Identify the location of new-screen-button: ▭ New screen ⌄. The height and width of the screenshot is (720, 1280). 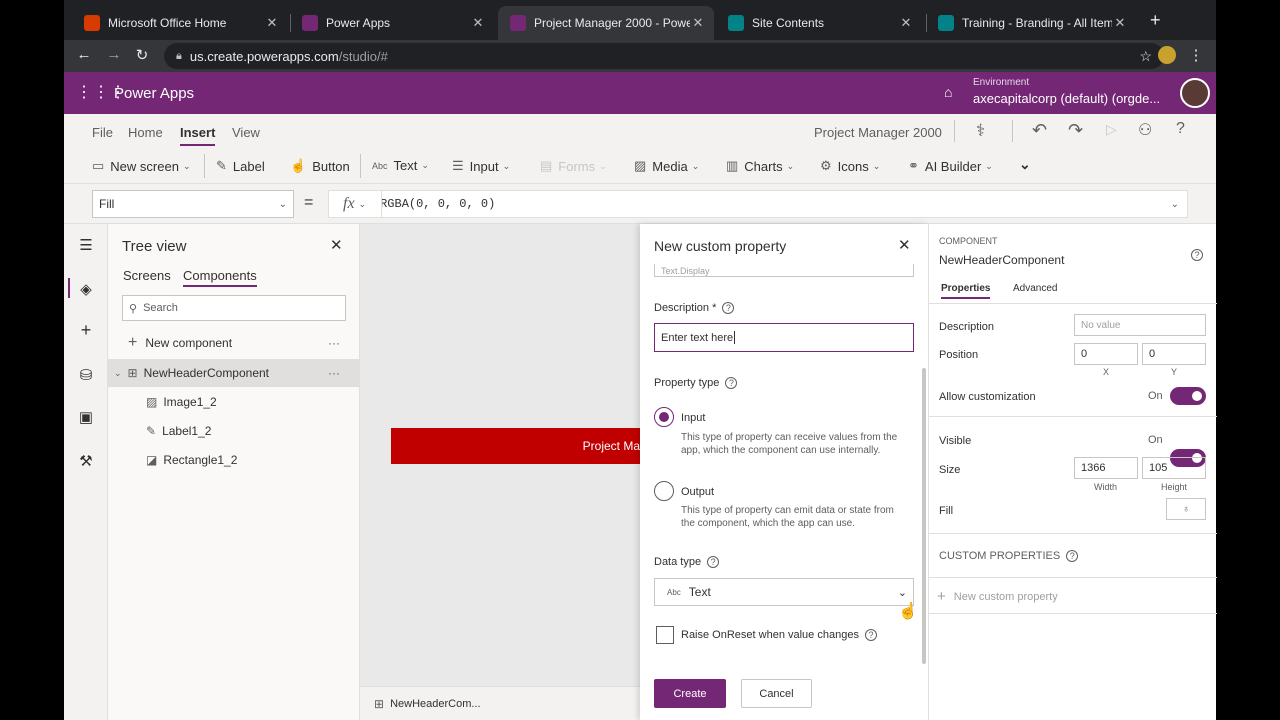
(141, 166).